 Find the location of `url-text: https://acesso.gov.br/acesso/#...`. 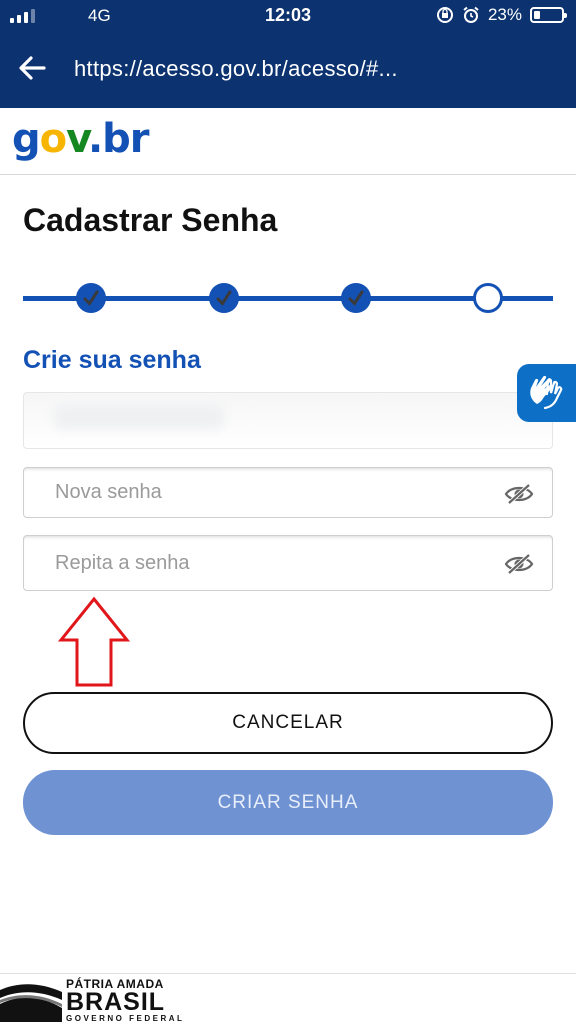

url-text: https://acesso.gov.br/acesso/#... is located at coordinates (236, 69).